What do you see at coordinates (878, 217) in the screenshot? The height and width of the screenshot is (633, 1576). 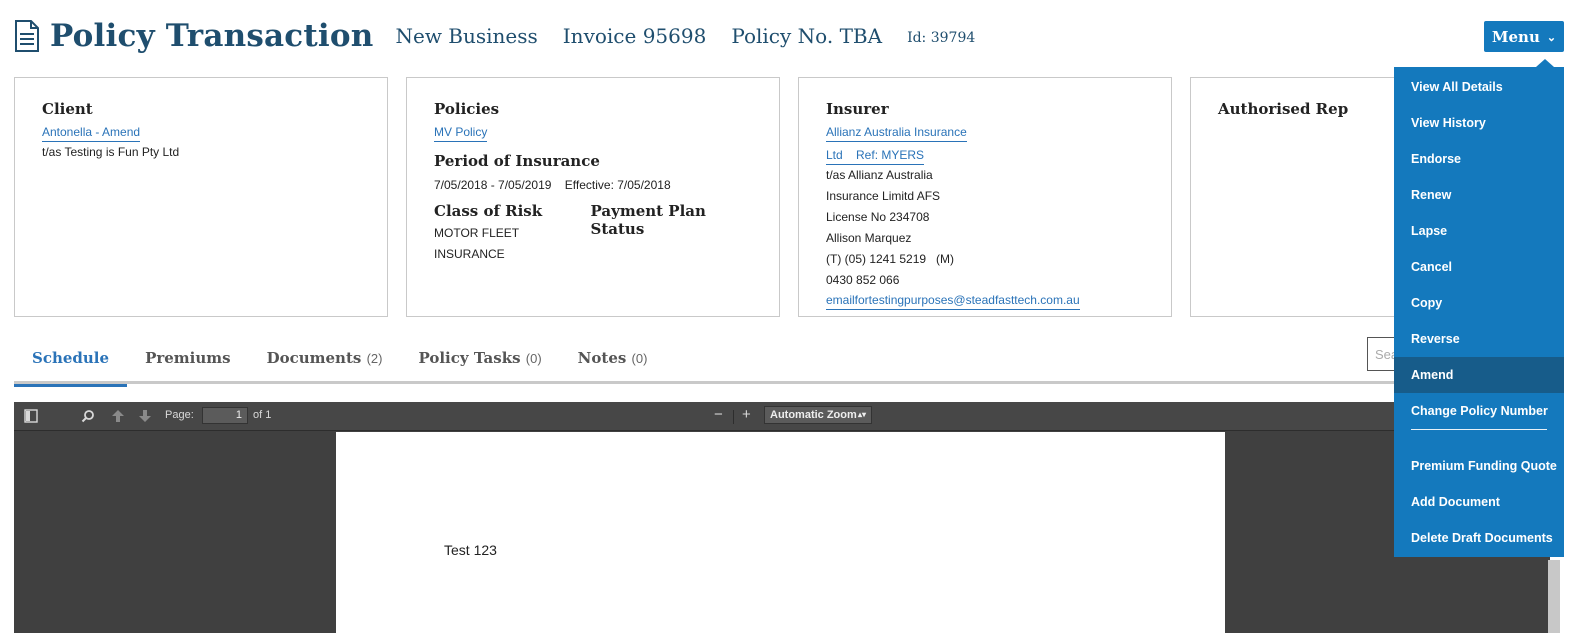 I see `insurer-line: License No 234708` at bounding box center [878, 217].